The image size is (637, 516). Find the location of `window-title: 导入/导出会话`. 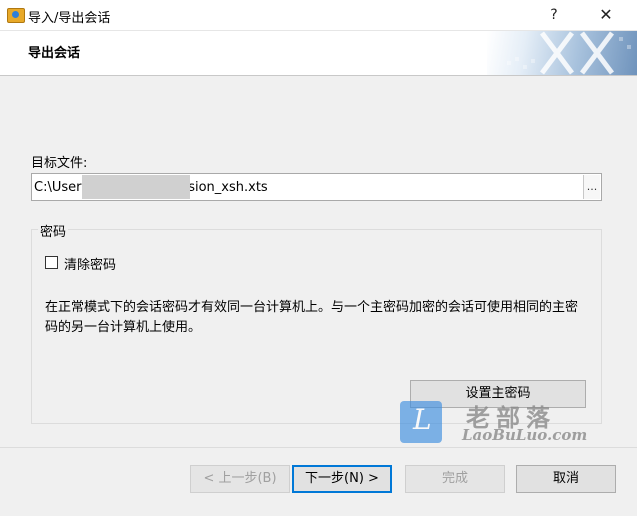

window-title: 导入/导出会话 is located at coordinates (69, 18).